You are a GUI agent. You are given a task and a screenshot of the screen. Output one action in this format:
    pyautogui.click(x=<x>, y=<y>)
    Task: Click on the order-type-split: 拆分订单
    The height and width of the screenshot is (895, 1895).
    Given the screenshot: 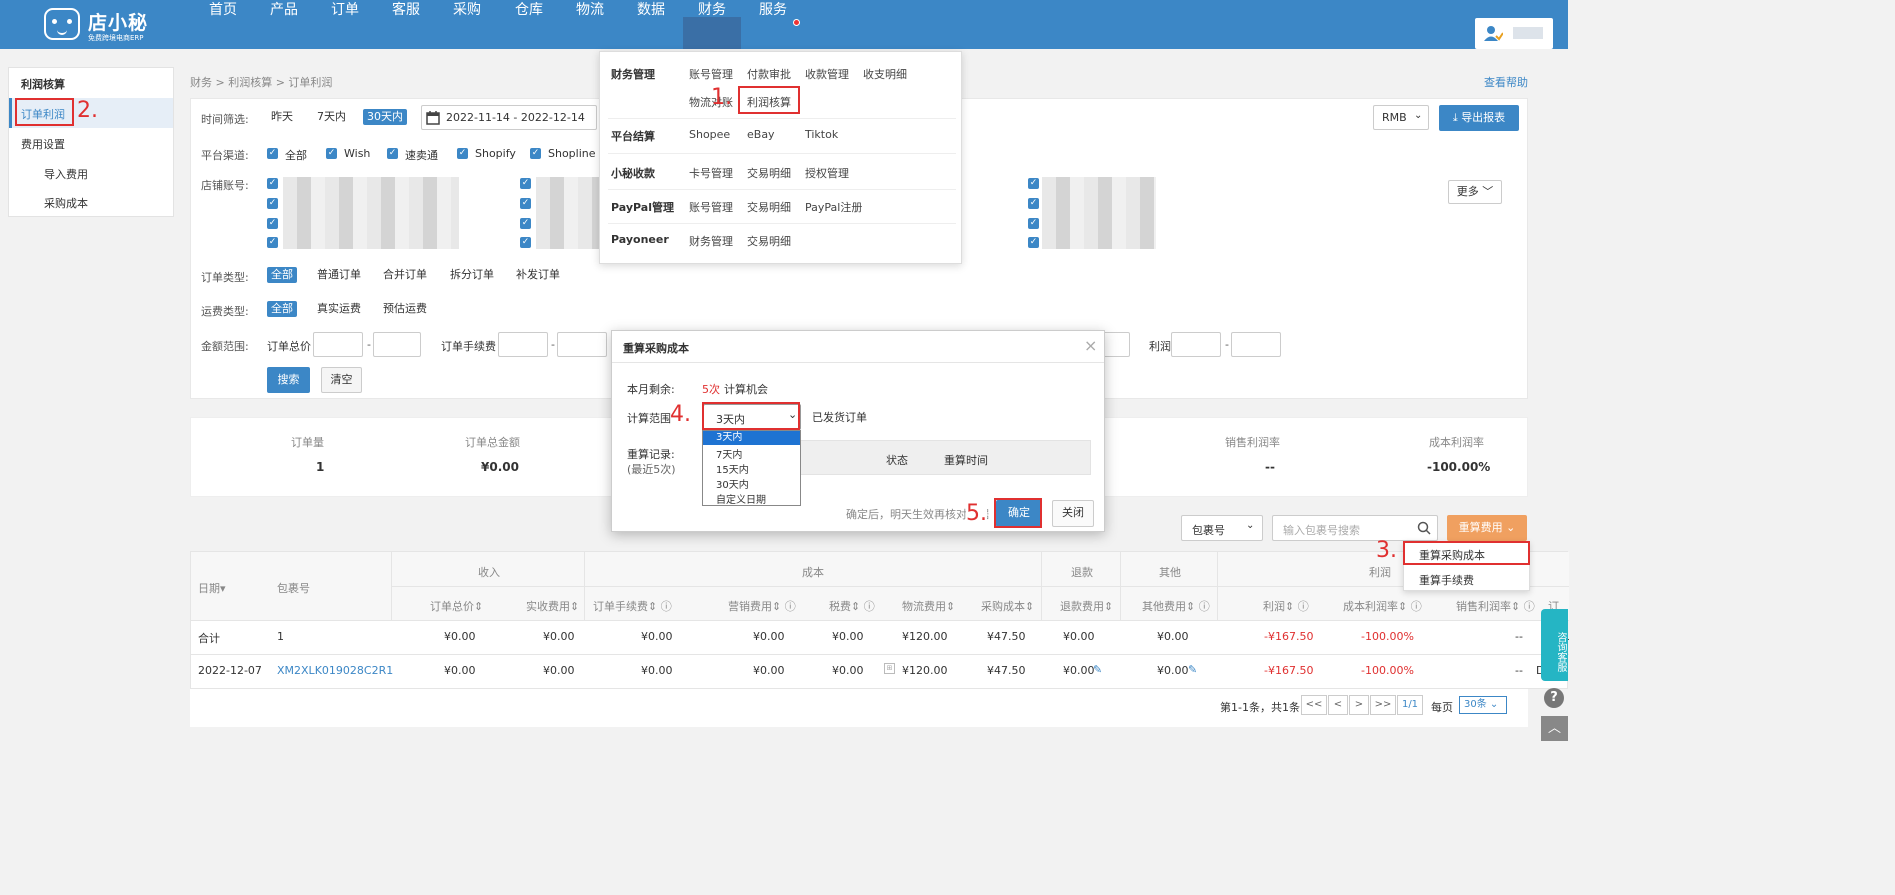 What is the action you would take?
    pyautogui.click(x=472, y=275)
    